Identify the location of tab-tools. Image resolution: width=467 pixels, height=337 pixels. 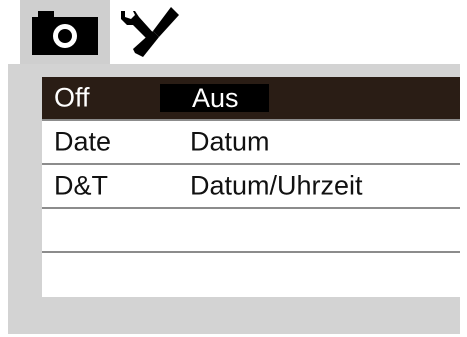
(150, 32).